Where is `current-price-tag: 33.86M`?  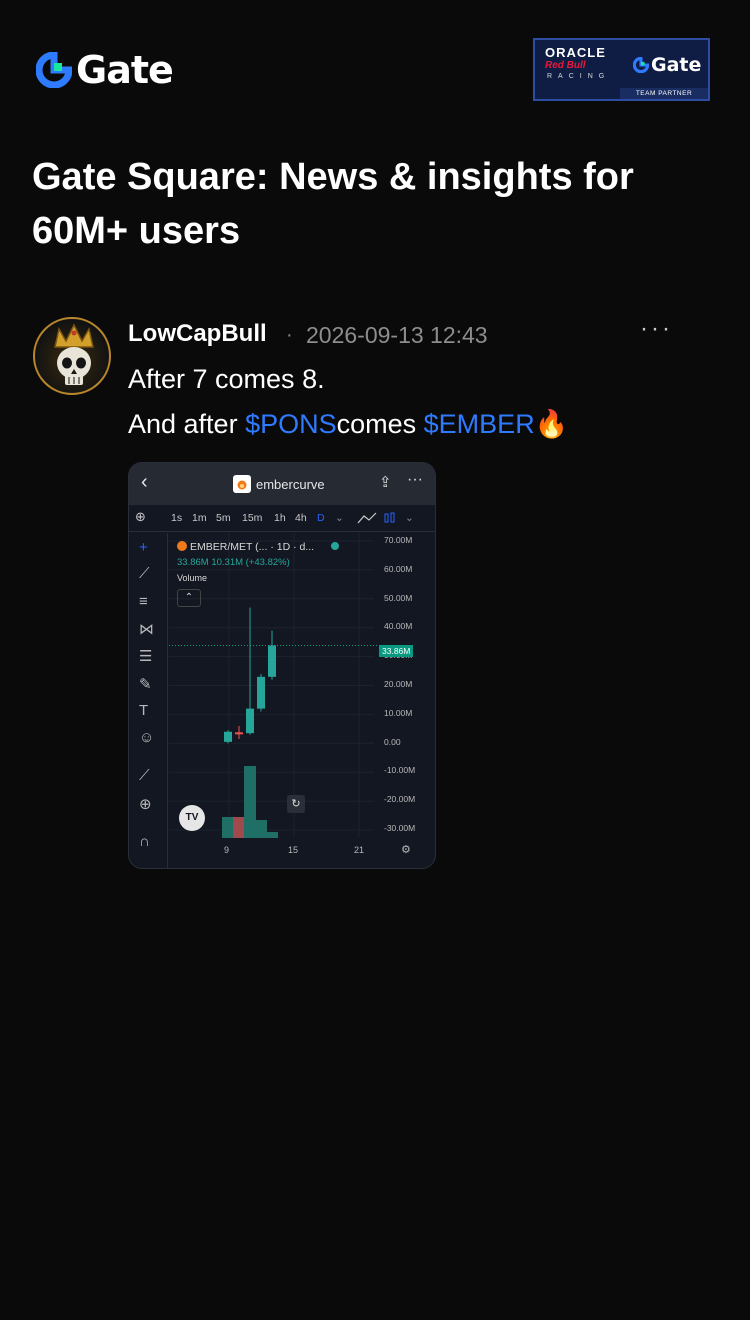
current-price-tag: 33.86M is located at coordinates (396, 651).